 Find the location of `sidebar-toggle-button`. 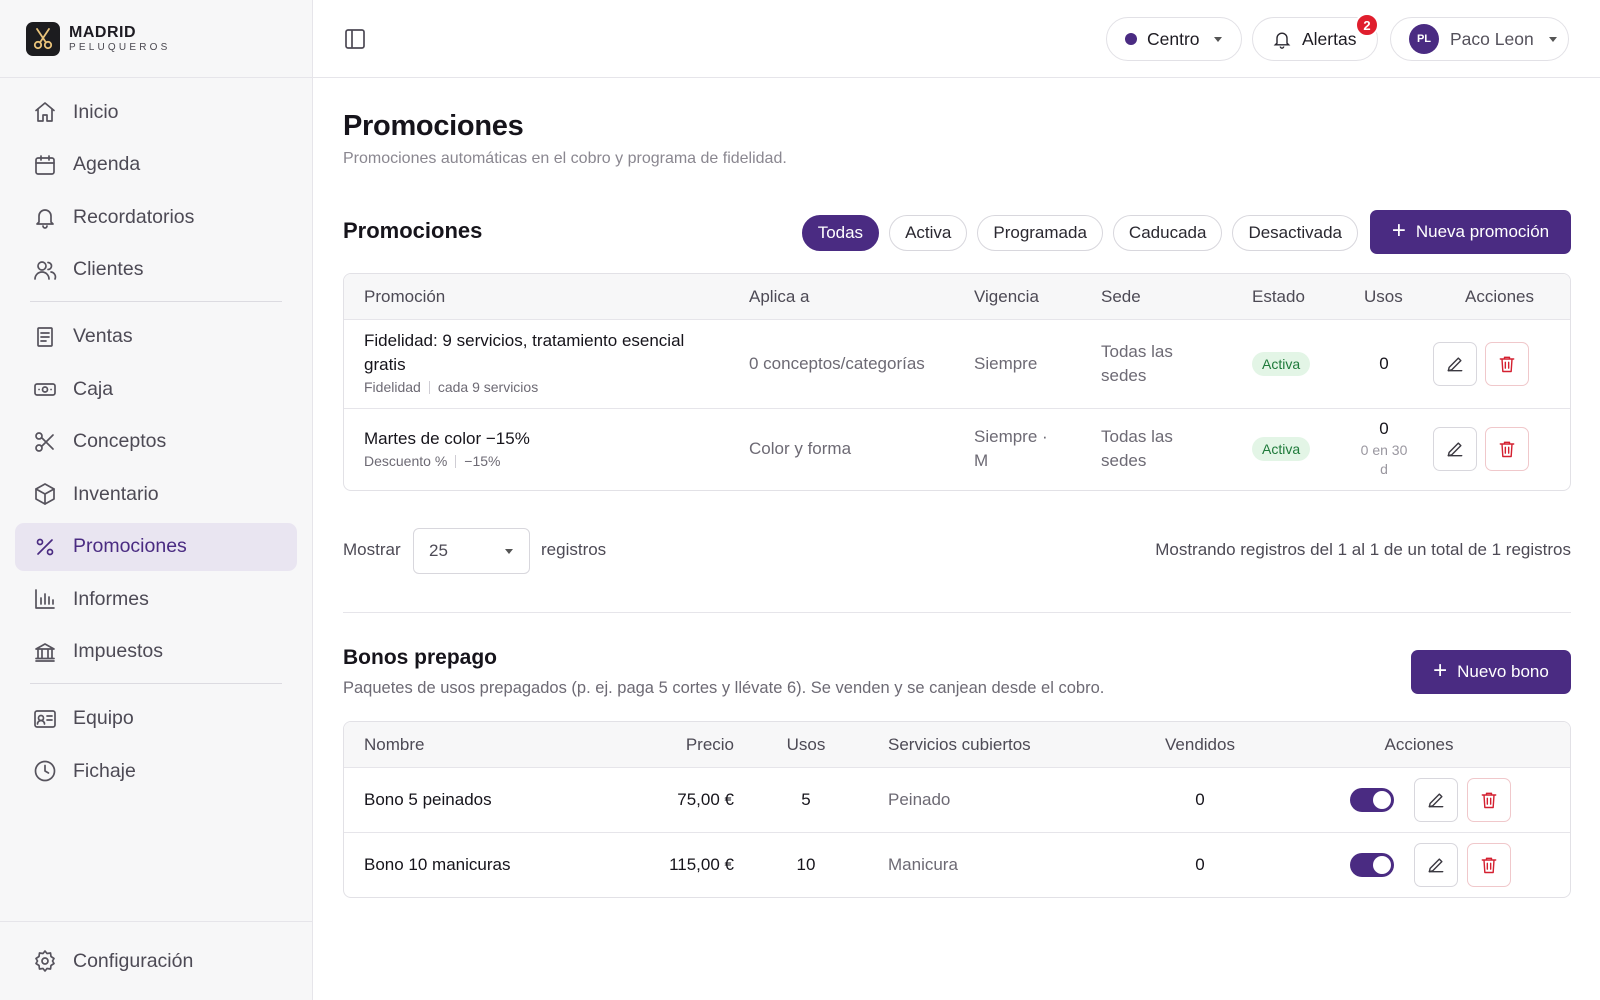

sidebar-toggle-button is located at coordinates (355, 39).